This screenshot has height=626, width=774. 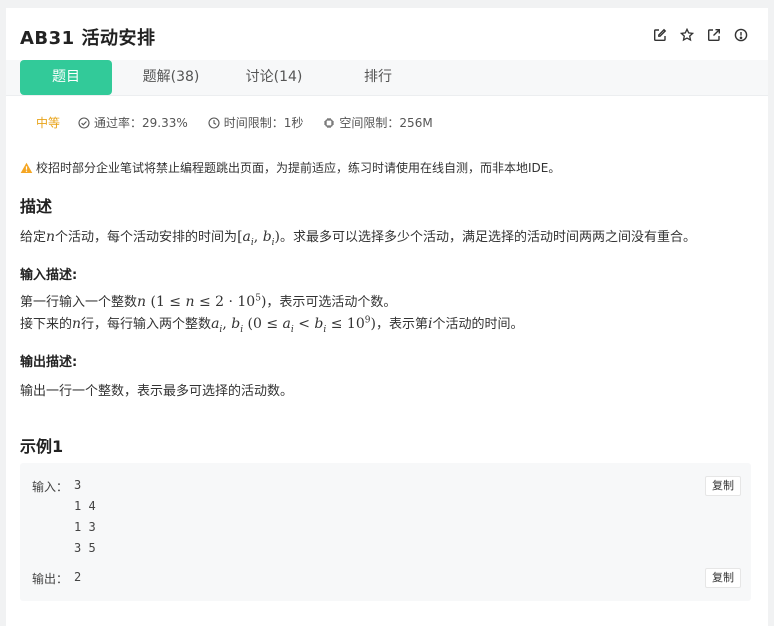 What do you see at coordinates (50, 579) in the screenshot?
I see `example-output-label: 输出：` at bounding box center [50, 579].